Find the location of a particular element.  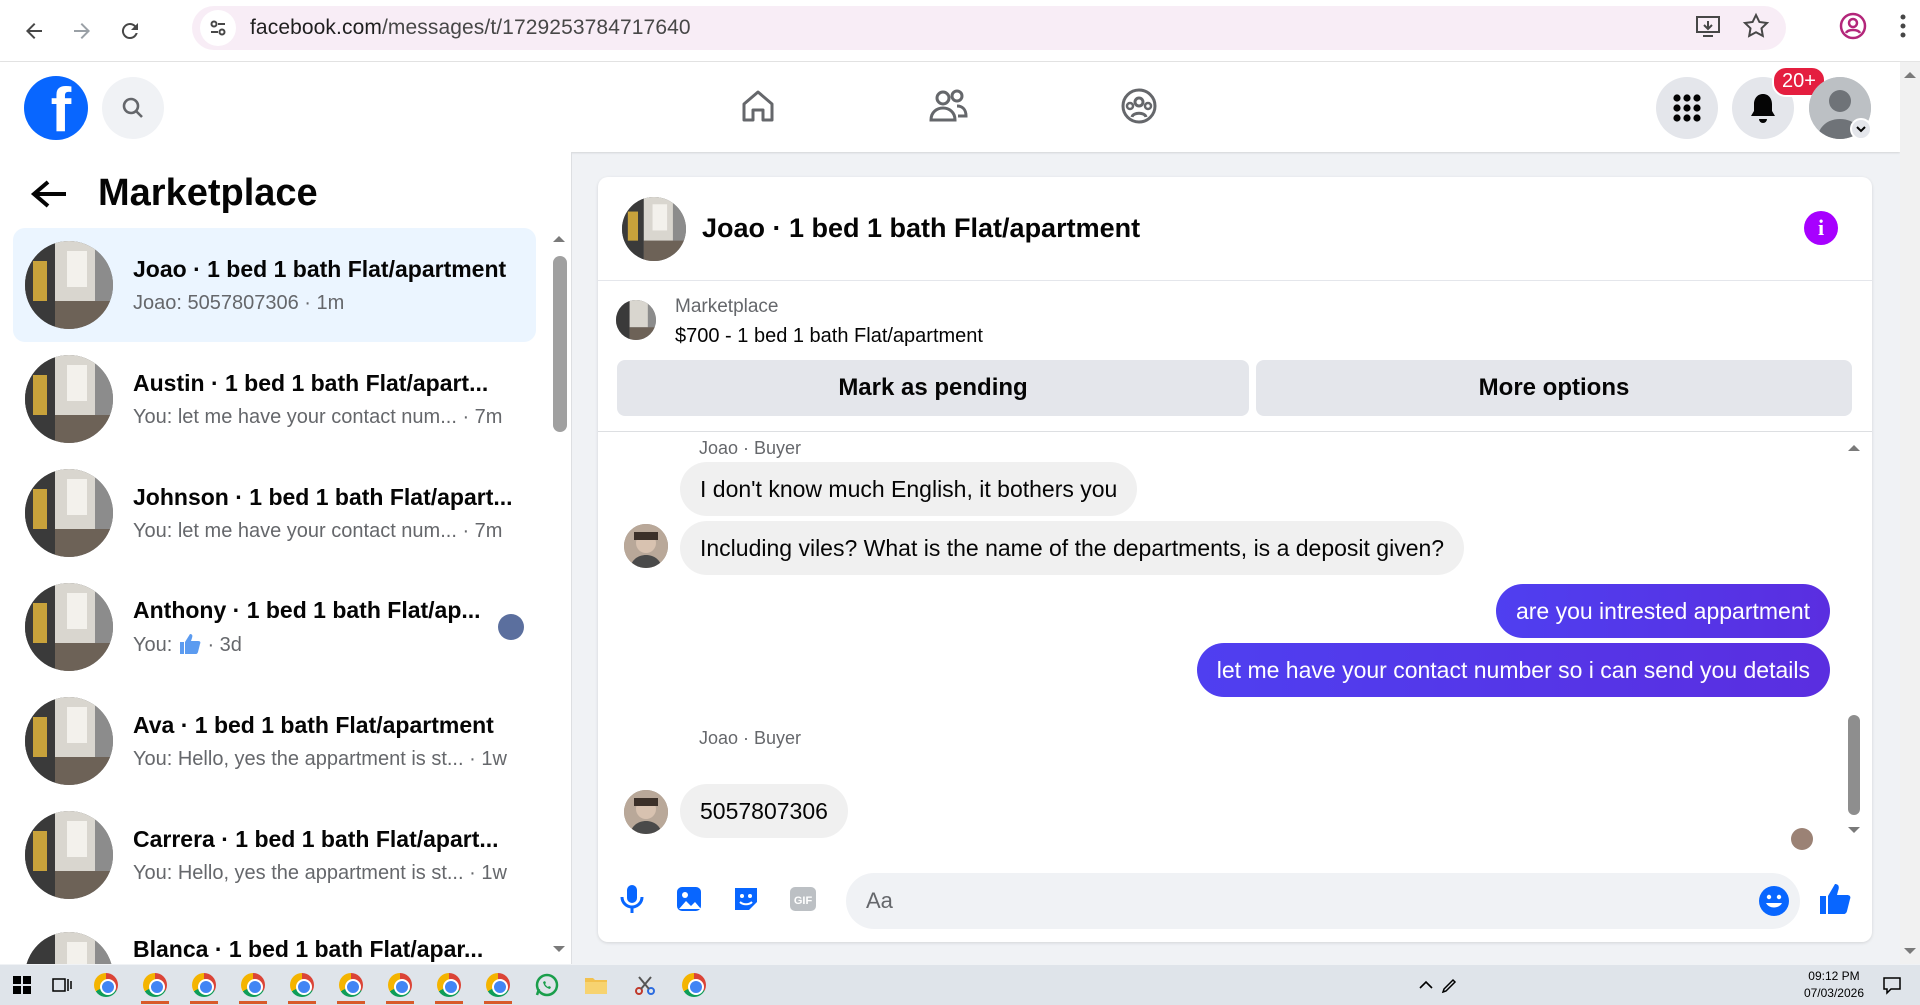

menu-button is located at coordinates (1687, 108).